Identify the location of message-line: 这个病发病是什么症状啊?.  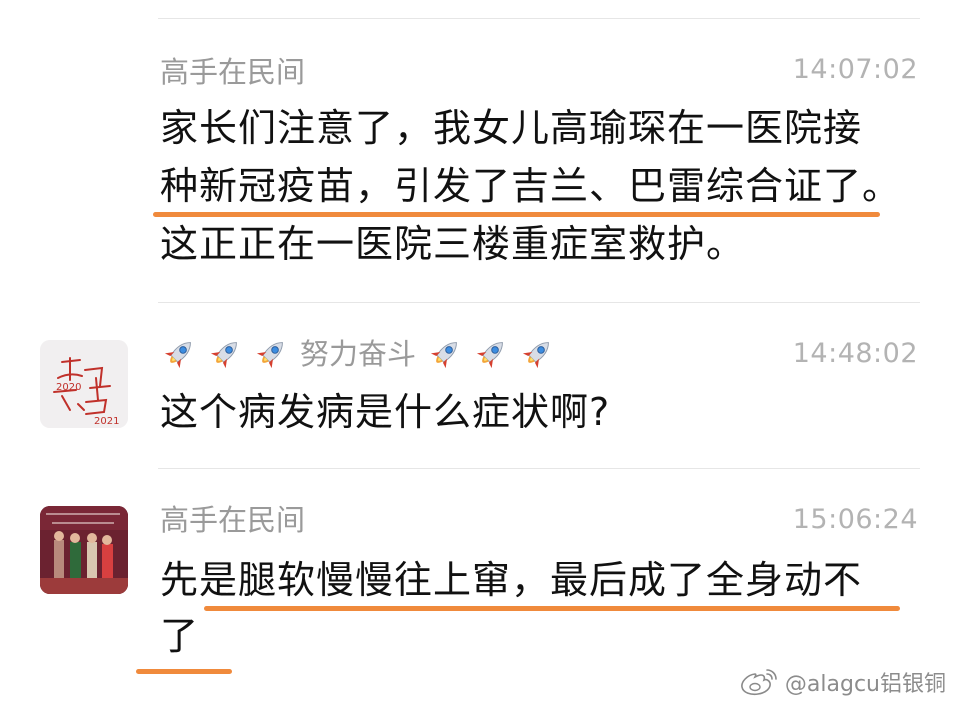
(385, 412).